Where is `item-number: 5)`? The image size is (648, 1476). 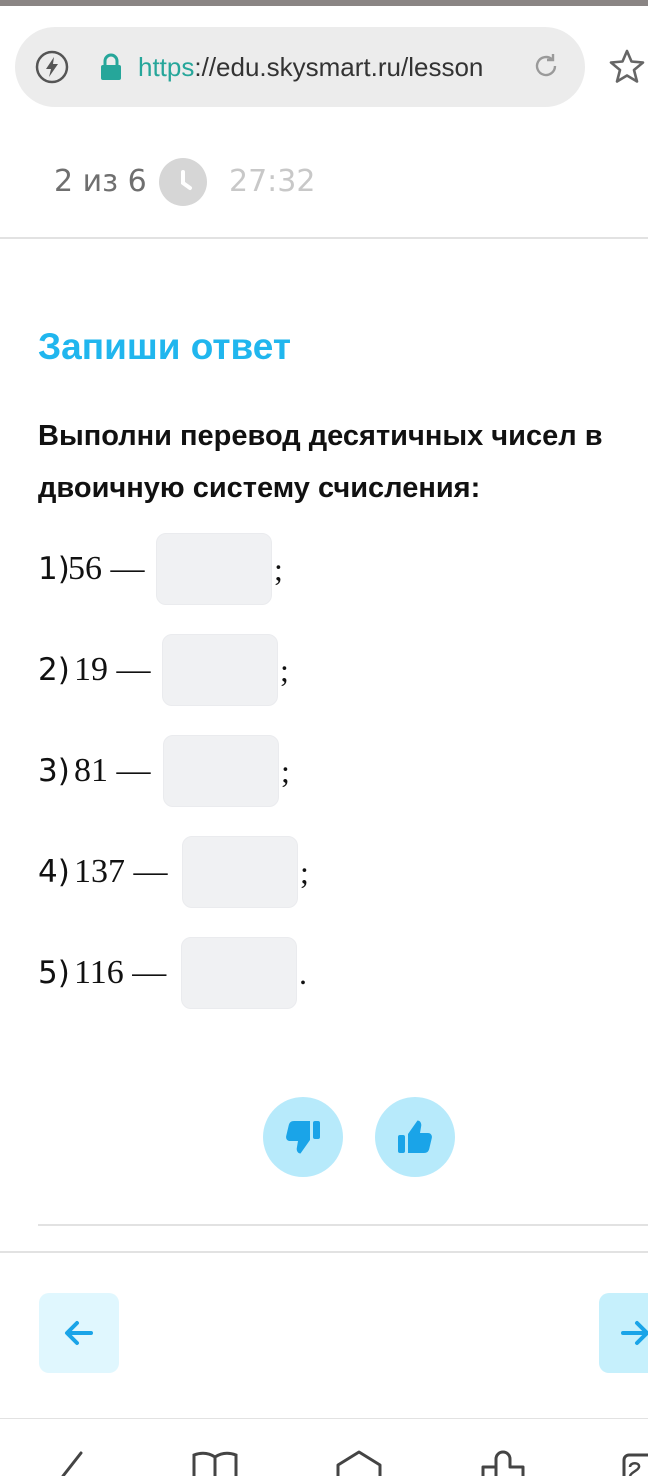
item-number: 5) is located at coordinates (54, 973).